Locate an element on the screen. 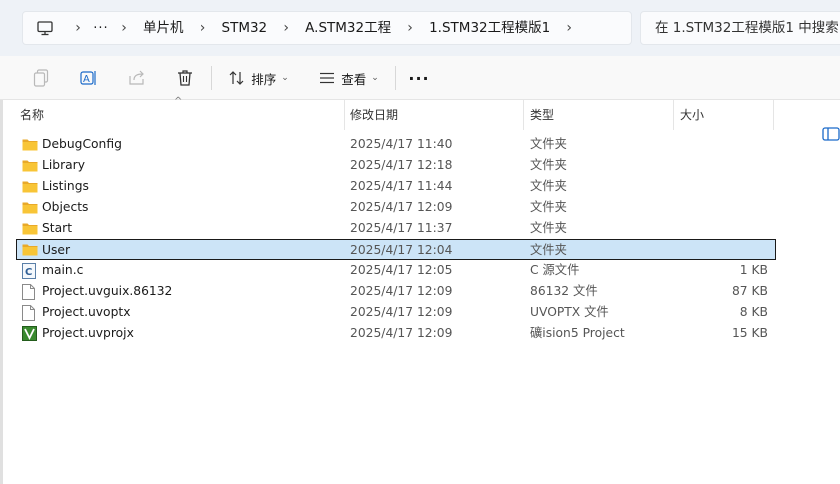  file-row: Start 2025/4/17 11:37 文件夹 is located at coordinates (396, 228).